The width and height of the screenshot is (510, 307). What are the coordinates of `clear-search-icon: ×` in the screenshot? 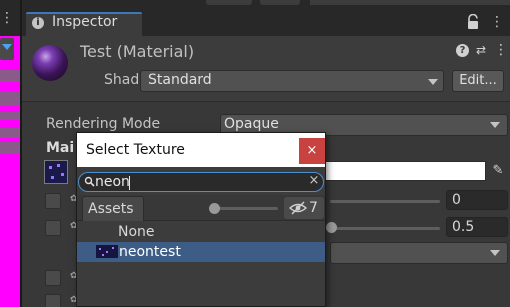 It's located at (314, 181).